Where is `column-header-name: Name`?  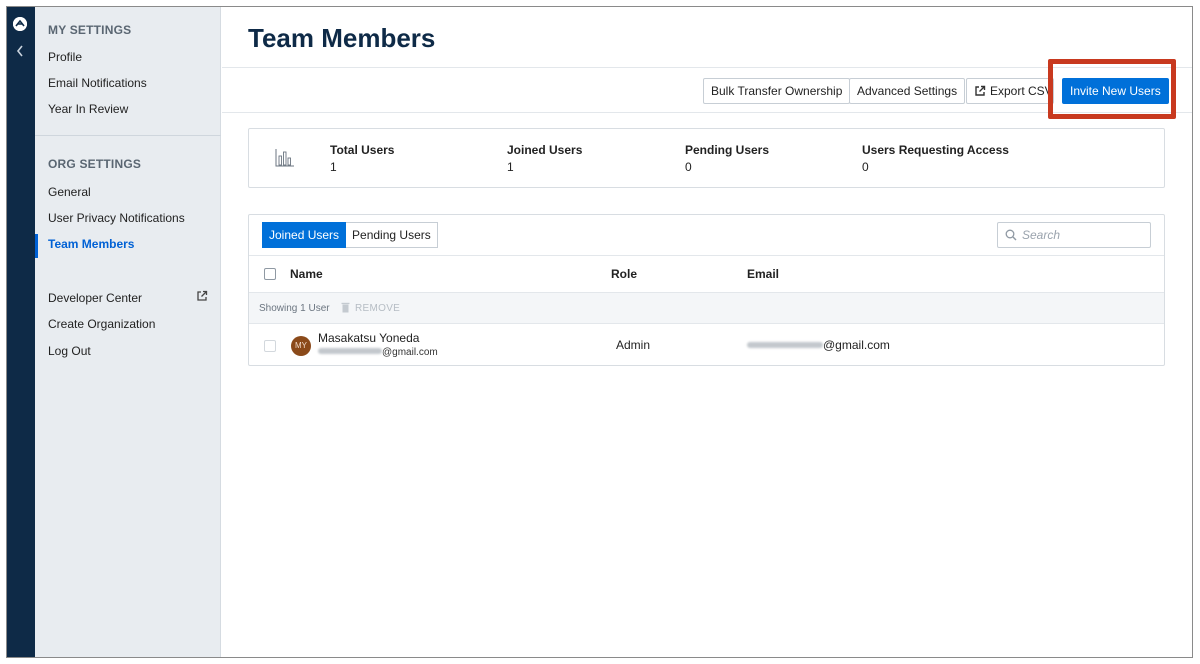
column-header-name: Name is located at coordinates (306, 274).